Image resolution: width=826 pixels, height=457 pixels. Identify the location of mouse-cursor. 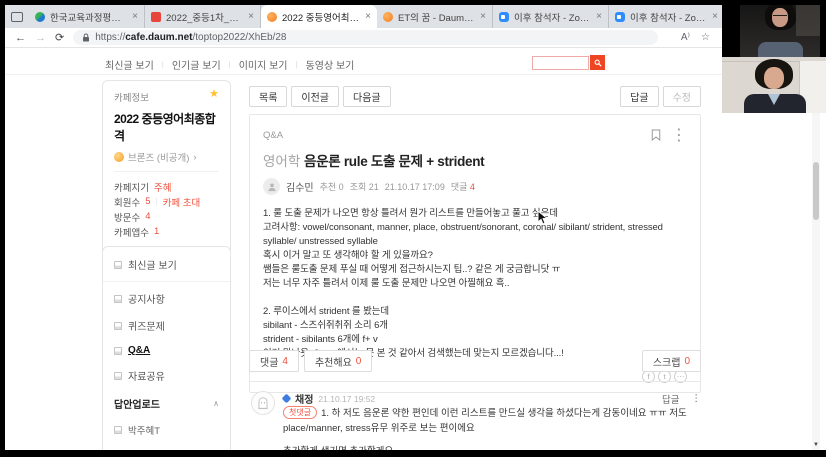
(542, 217).